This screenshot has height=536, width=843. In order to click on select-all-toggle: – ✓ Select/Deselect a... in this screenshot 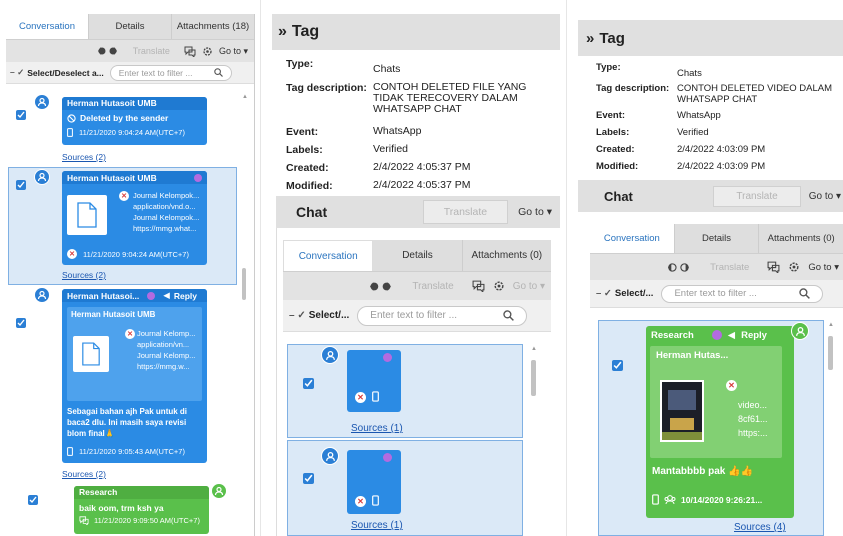, I will do `click(57, 72)`.